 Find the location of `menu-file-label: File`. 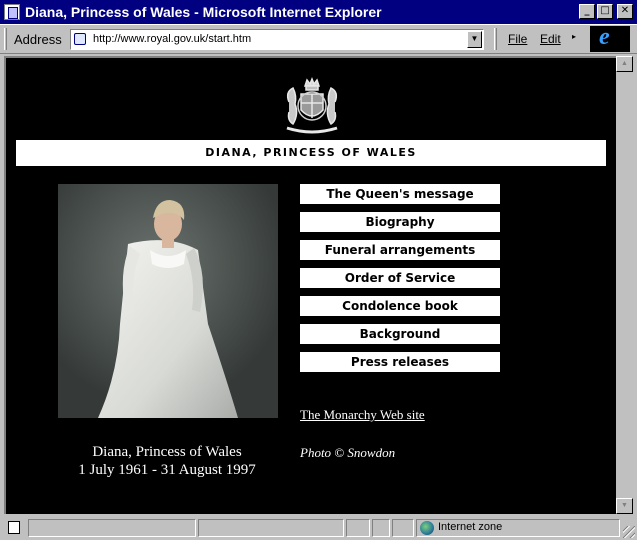

menu-file-label: File is located at coordinates (518, 39).